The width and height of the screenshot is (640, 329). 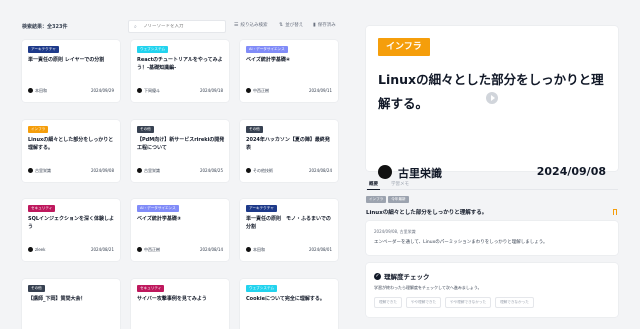 What do you see at coordinates (376, 199) in the screenshot?
I see `detail-tag: インフラ` at bounding box center [376, 199].